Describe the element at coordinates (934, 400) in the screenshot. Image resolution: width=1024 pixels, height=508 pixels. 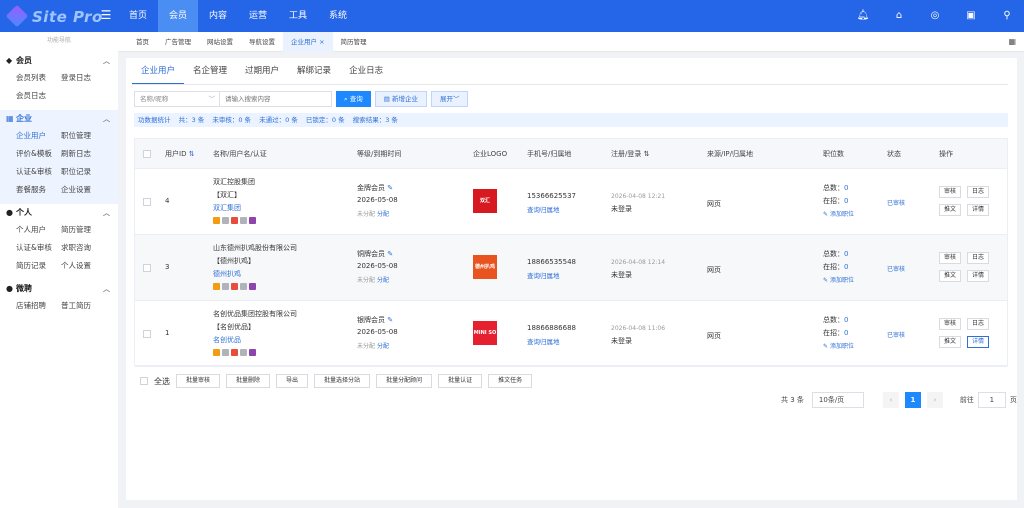
I see `next-page-button: ›` at that location.